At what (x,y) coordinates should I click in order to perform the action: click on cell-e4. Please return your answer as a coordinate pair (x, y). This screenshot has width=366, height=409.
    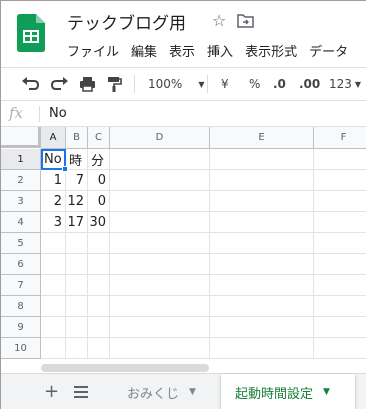
    Looking at the image, I should click on (262, 222).